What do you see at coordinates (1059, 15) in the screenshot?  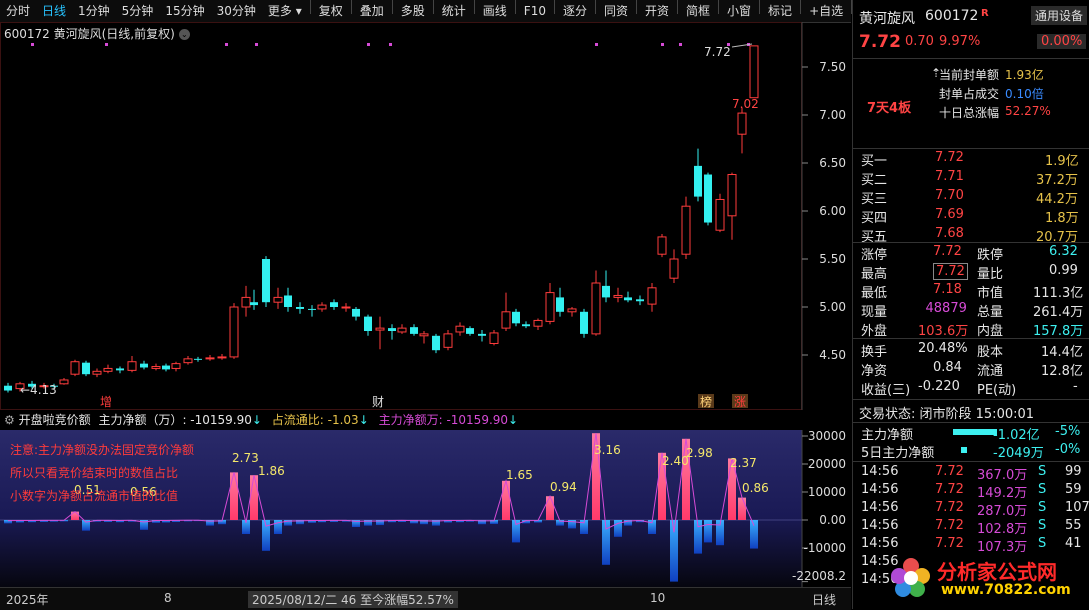 I see `sector-button: 通用设备` at bounding box center [1059, 15].